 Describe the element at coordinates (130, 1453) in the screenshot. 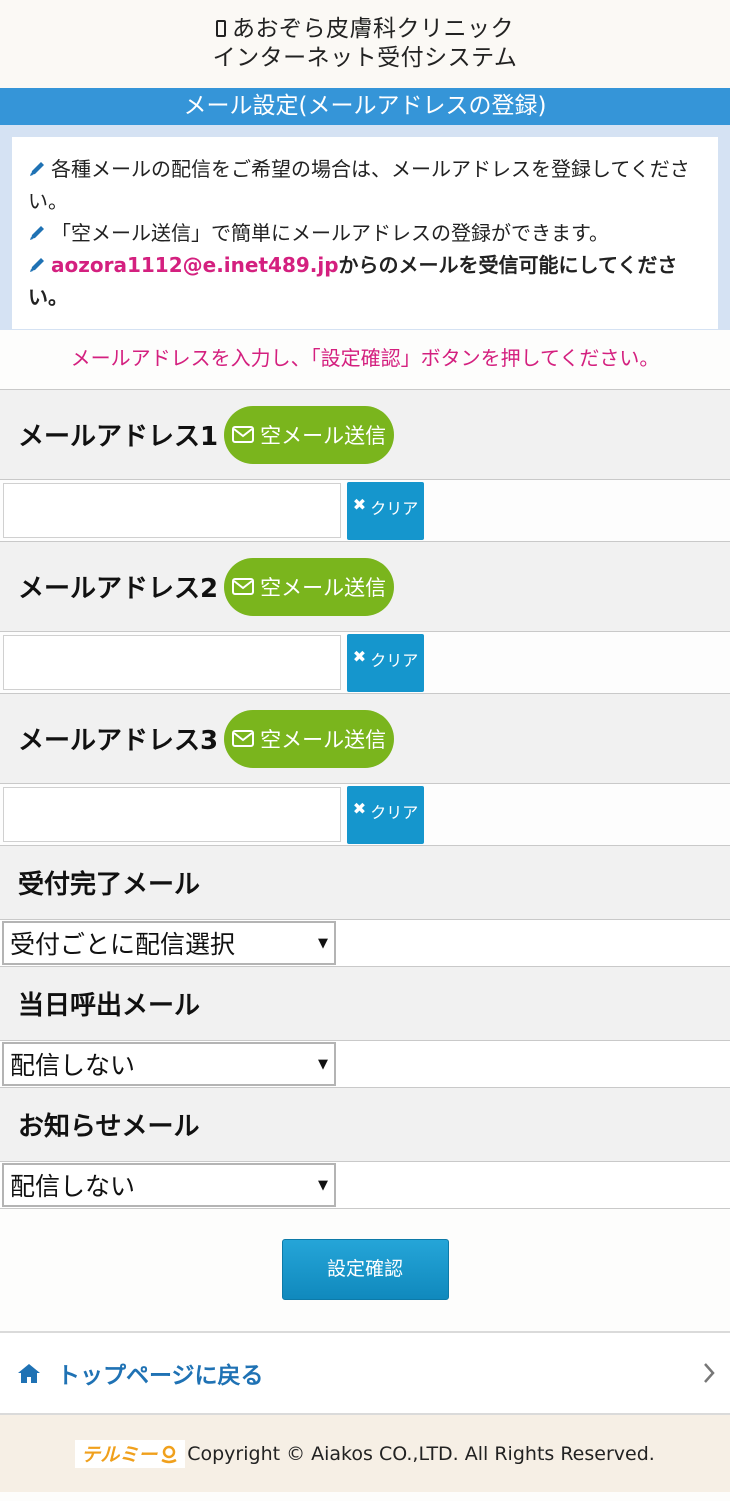

I see `telme-logo: テルミー` at that location.